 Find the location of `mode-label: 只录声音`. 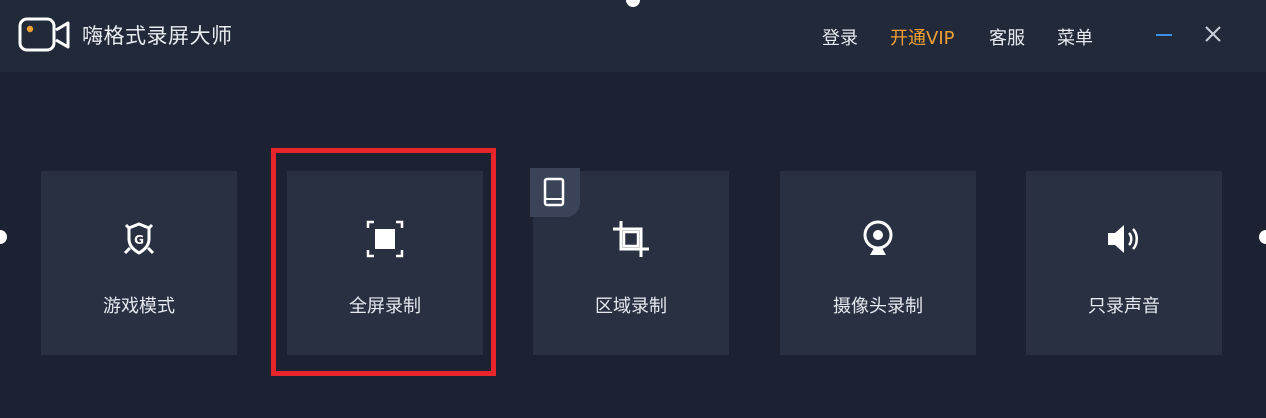

mode-label: 只录声音 is located at coordinates (1124, 306).